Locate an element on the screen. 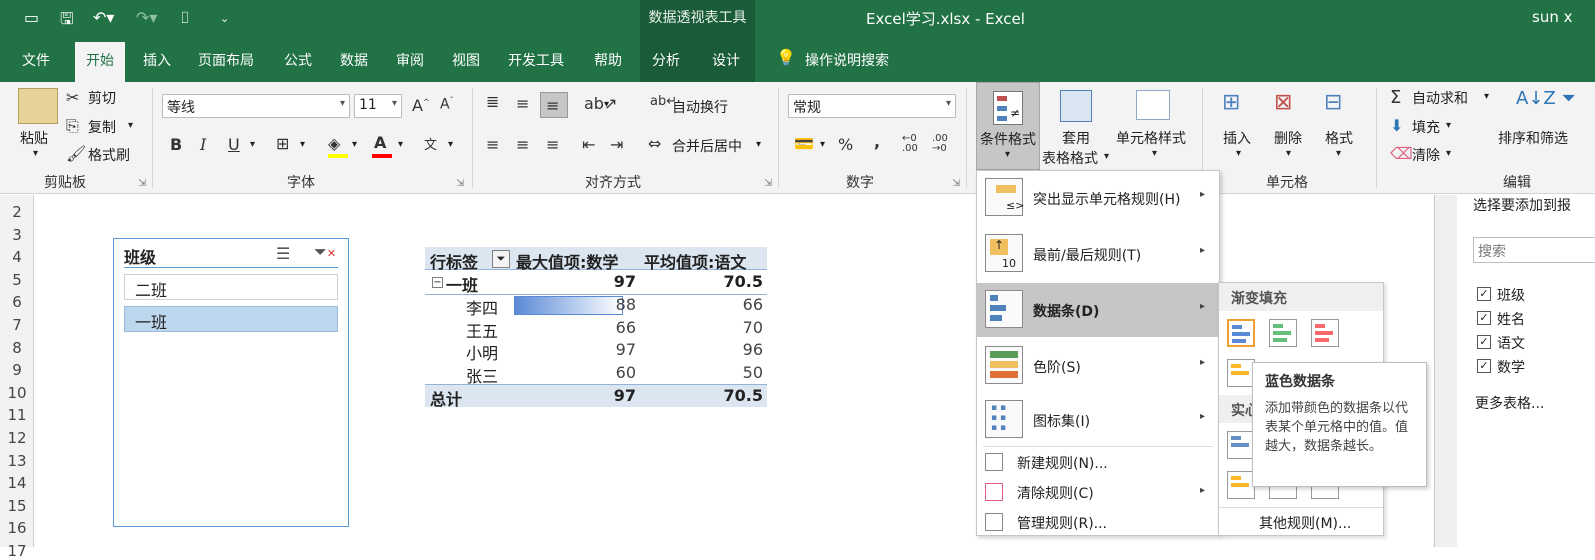  fill-color-dropdown-icon: ▾ is located at coordinates (354, 144).